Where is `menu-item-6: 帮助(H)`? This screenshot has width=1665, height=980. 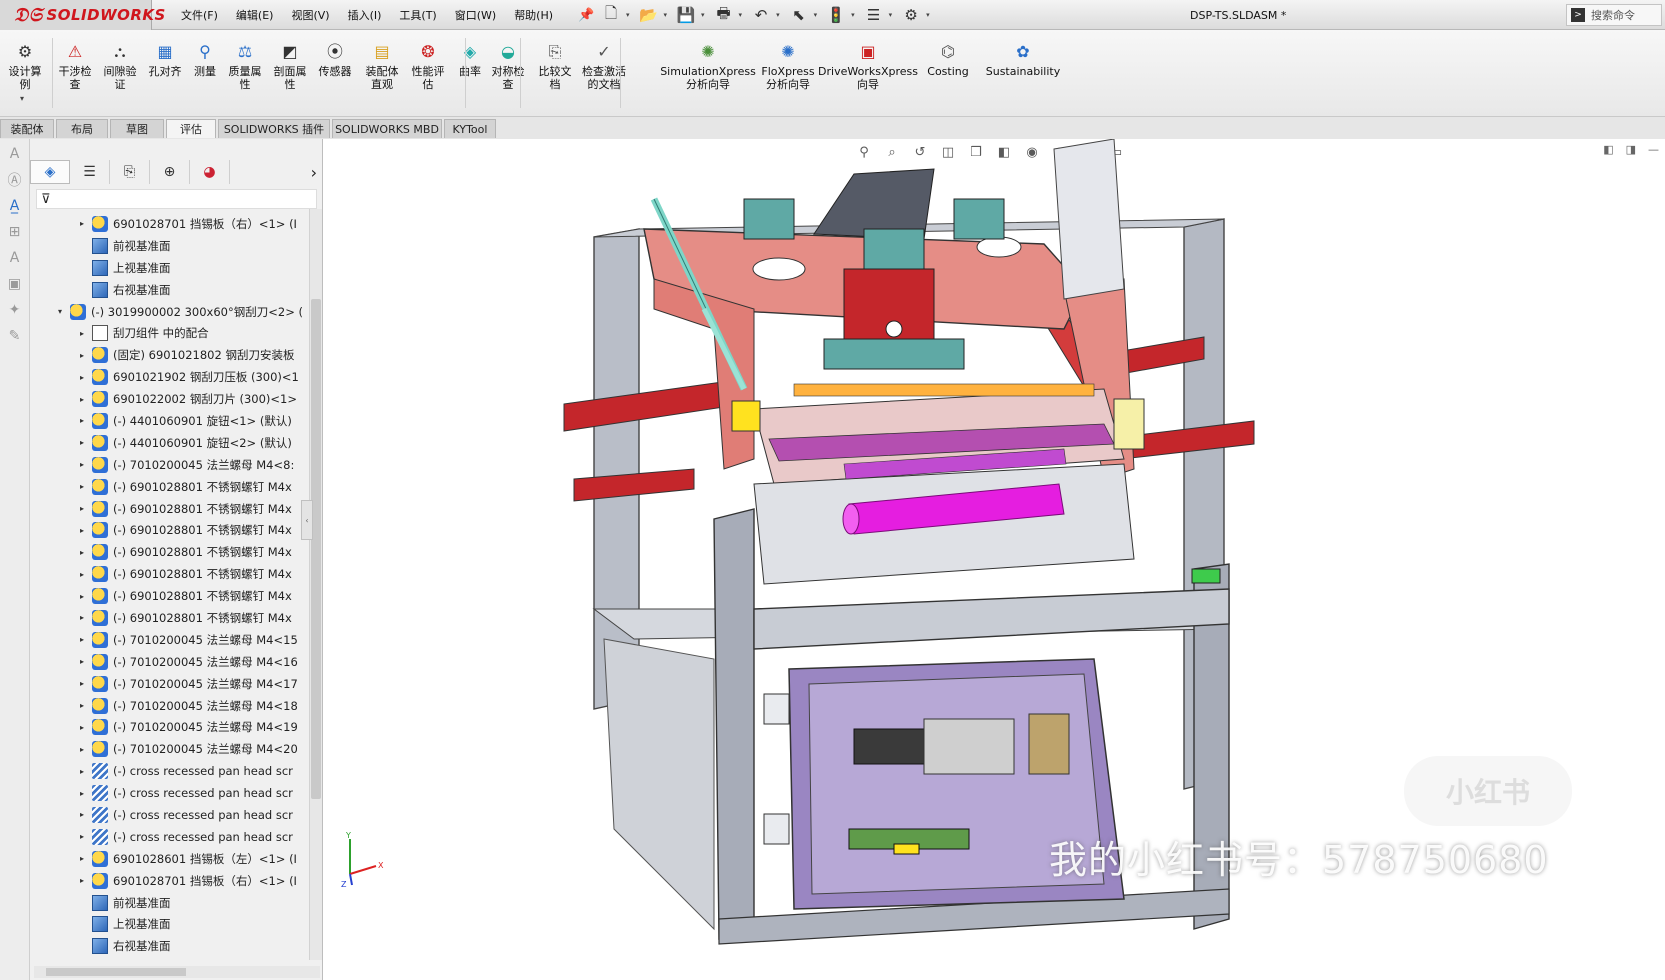 menu-item-6: 帮助(H) is located at coordinates (533, 15).